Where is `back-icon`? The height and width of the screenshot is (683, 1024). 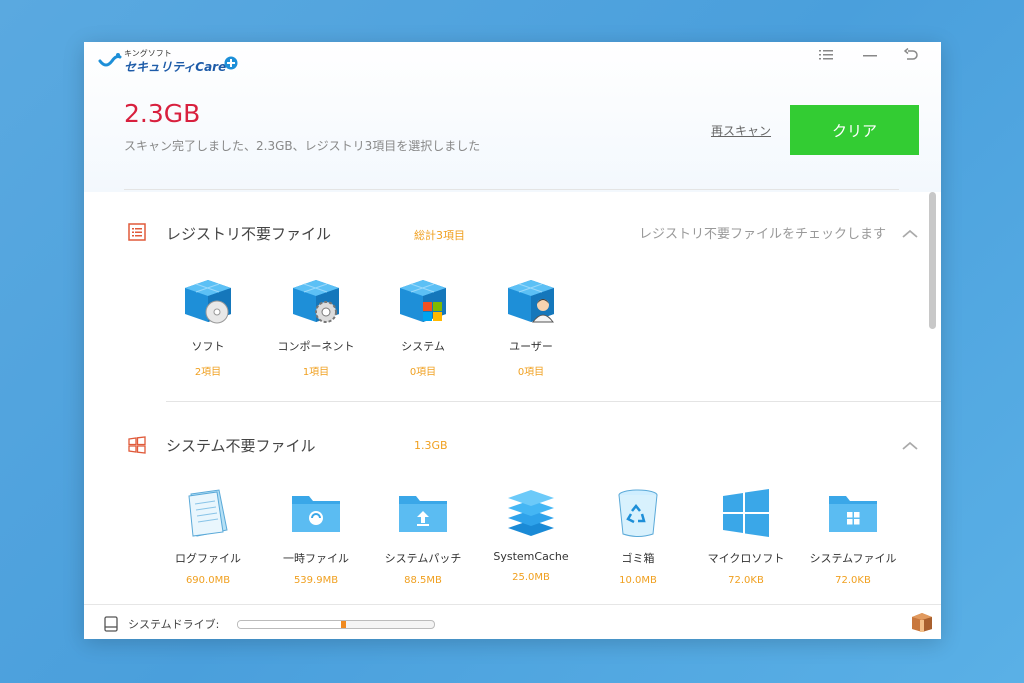 back-icon is located at coordinates (911, 56).